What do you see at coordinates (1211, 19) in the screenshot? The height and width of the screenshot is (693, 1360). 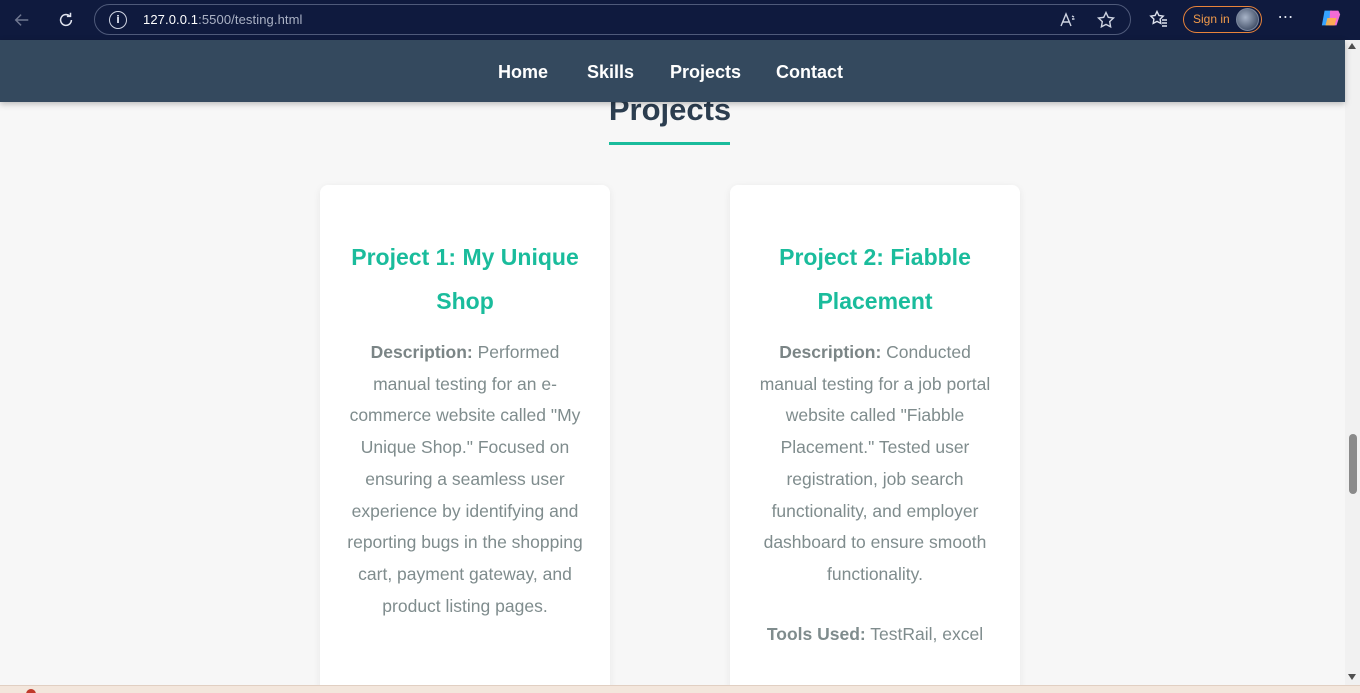 I see `sign-in-label: Sign in` at bounding box center [1211, 19].